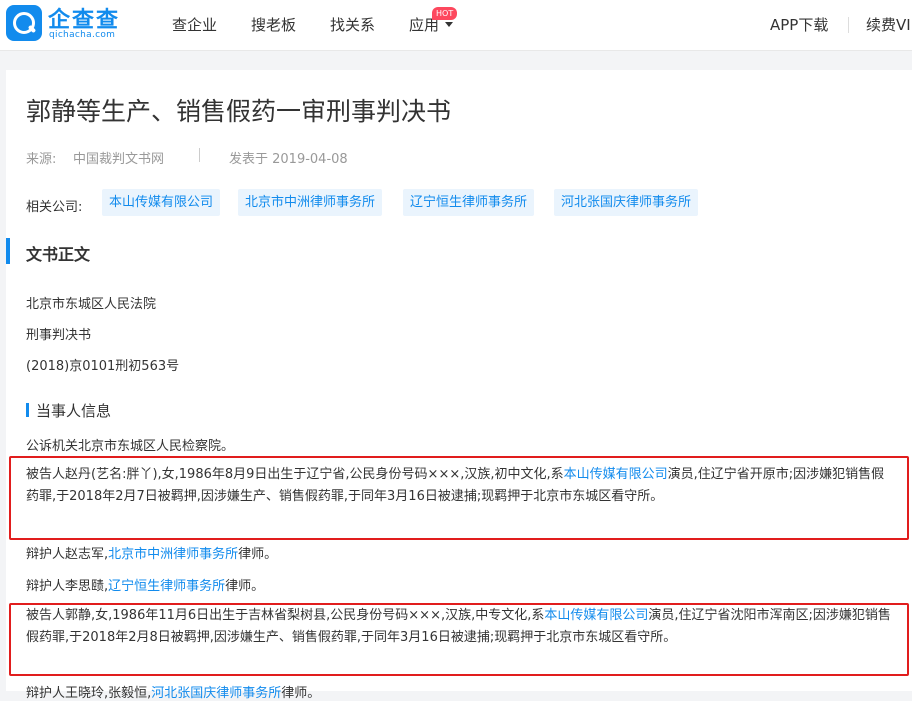  What do you see at coordinates (59, 335) in the screenshot?
I see `document-type: 刑事判决书` at bounding box center [59, 335].